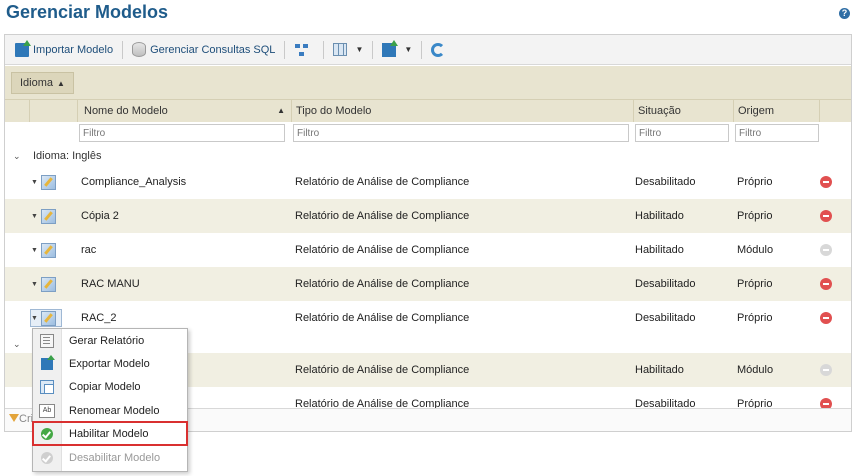 The image size is (858, 476). Describe the element at coordinates (114, 410) in the screenshot. I see `menu-item-label: Renomear Modelo` at that location.